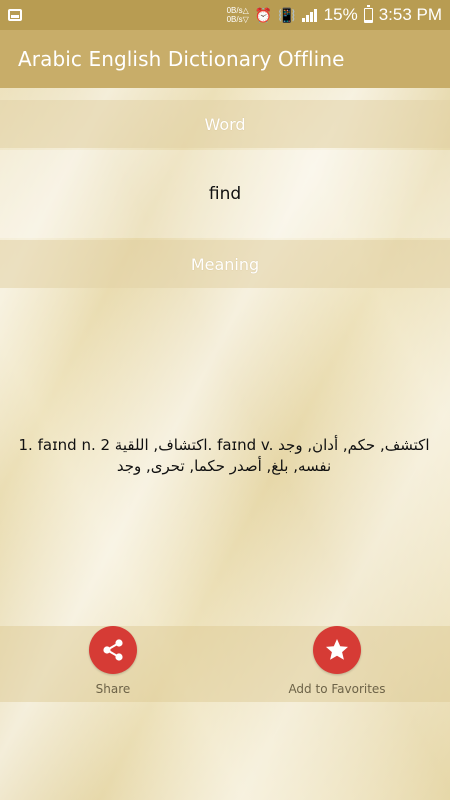  Describe the element at coordinates (237, 15) in the screenshot. I see `network-speed: 0B/s△ 0B/s▽` at that location.